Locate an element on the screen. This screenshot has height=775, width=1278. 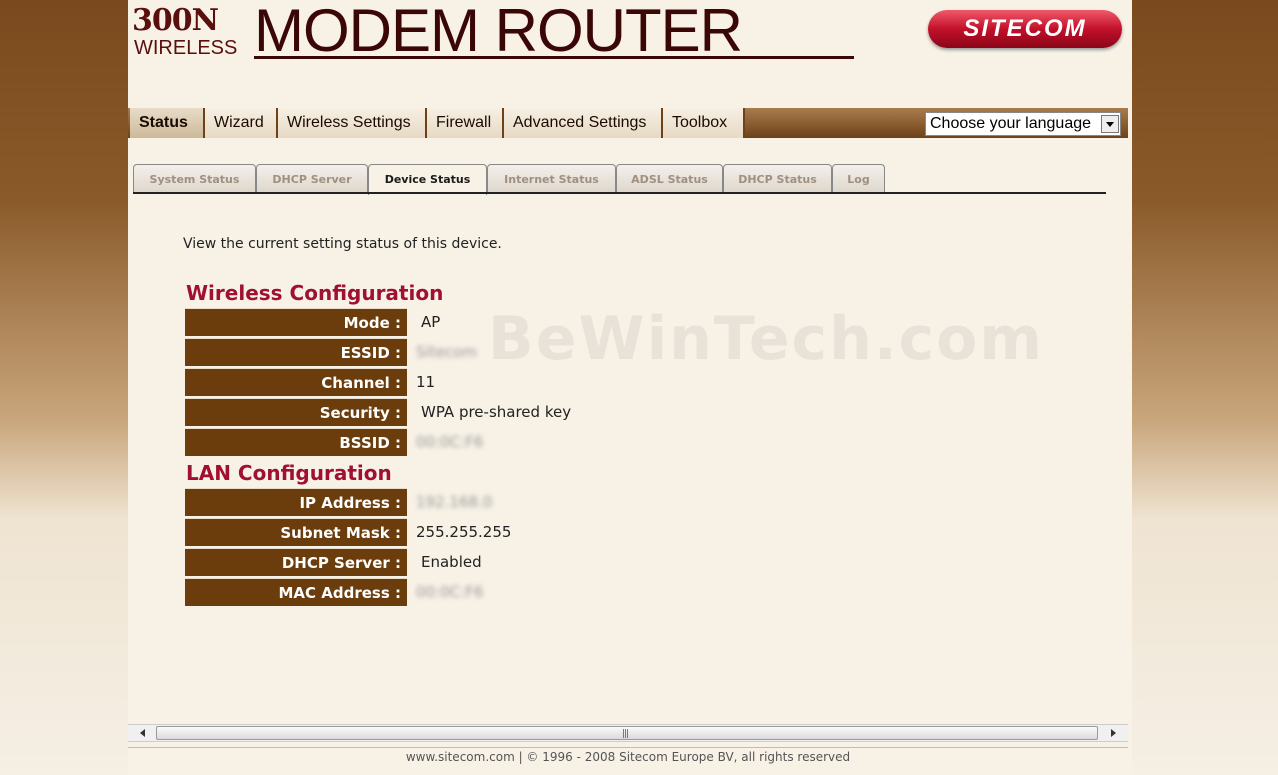
tab-dhcp-server: DHCP Server is located at coordinates (312, 178).